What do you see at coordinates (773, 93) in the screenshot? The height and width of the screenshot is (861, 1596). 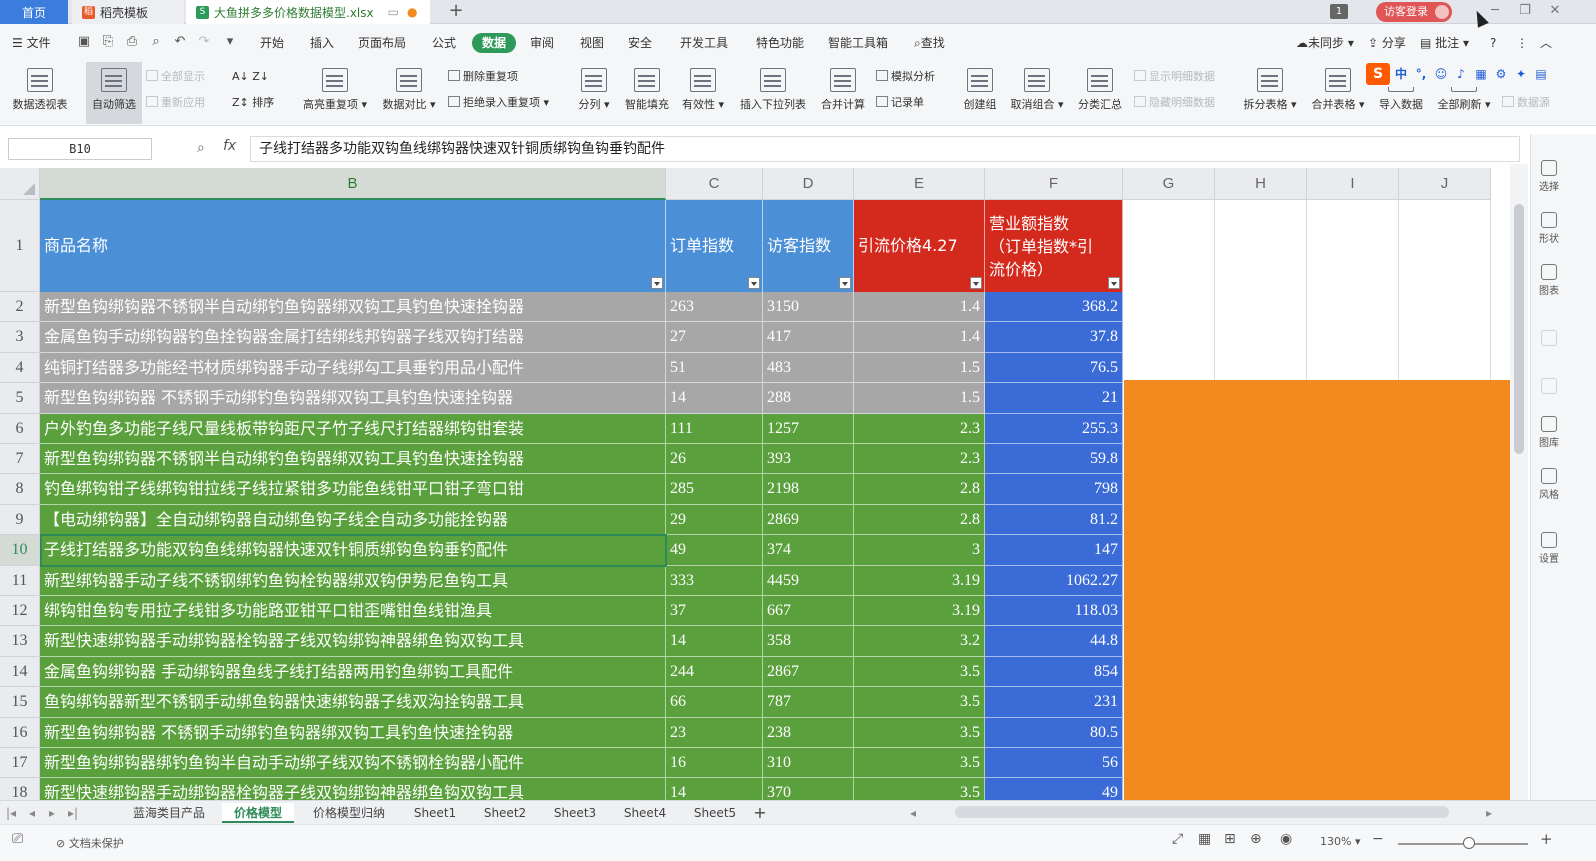 I see `insert-dropdown-list-button: 插入下拉列表` at bounding box center [773, 93].